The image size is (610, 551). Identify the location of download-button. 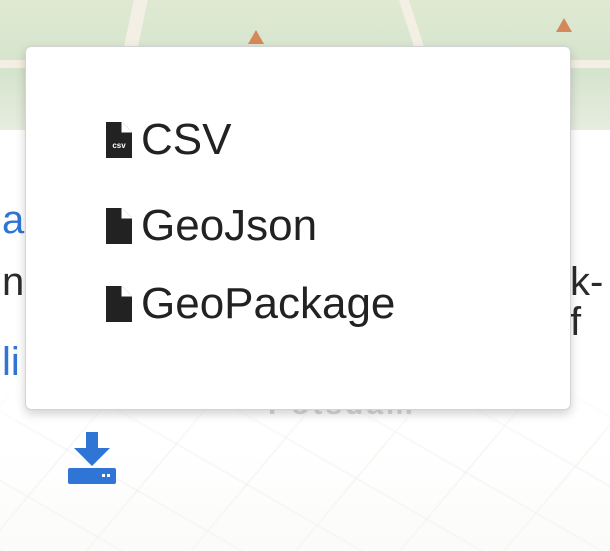
(92, 459).